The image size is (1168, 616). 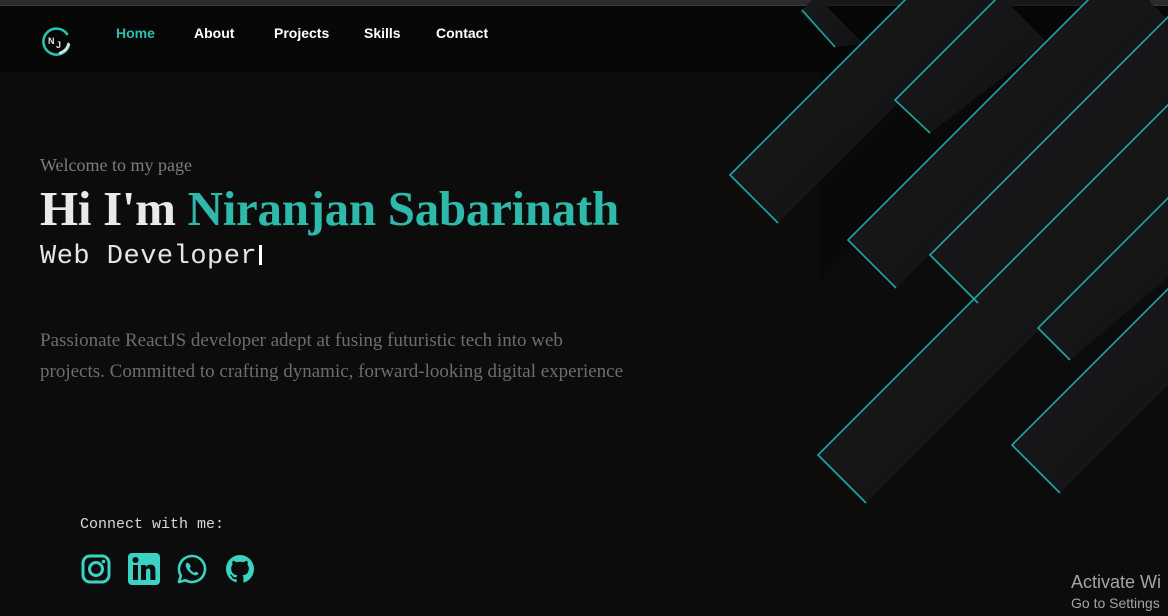 What do you see at coordinates (144, 569) in the screenshot?
I see `linkedin-icon` at bounding box center [144, 569].